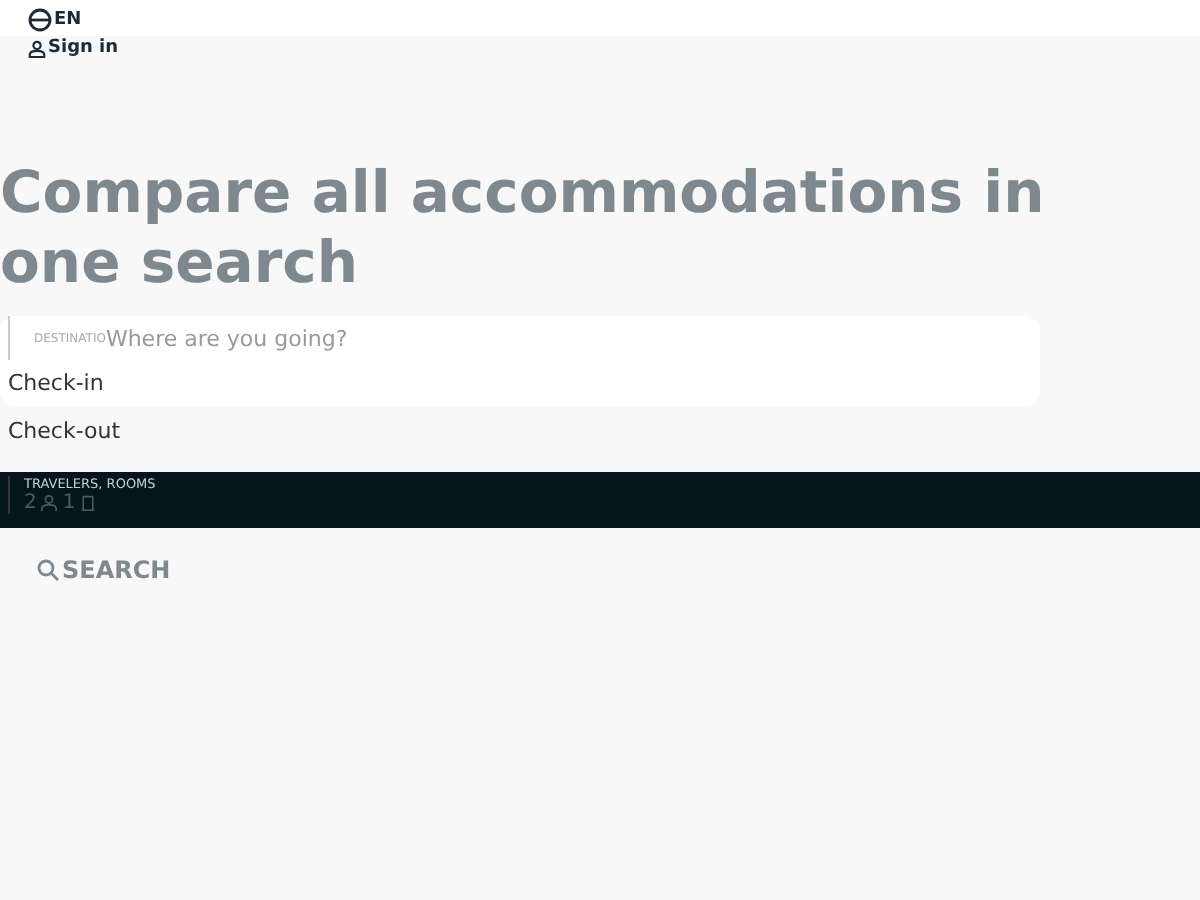  What do you see at coordinates (73, 48) in the screenshot?
I see `sign-in-button: Sign in` at bounding box center [73, 48].